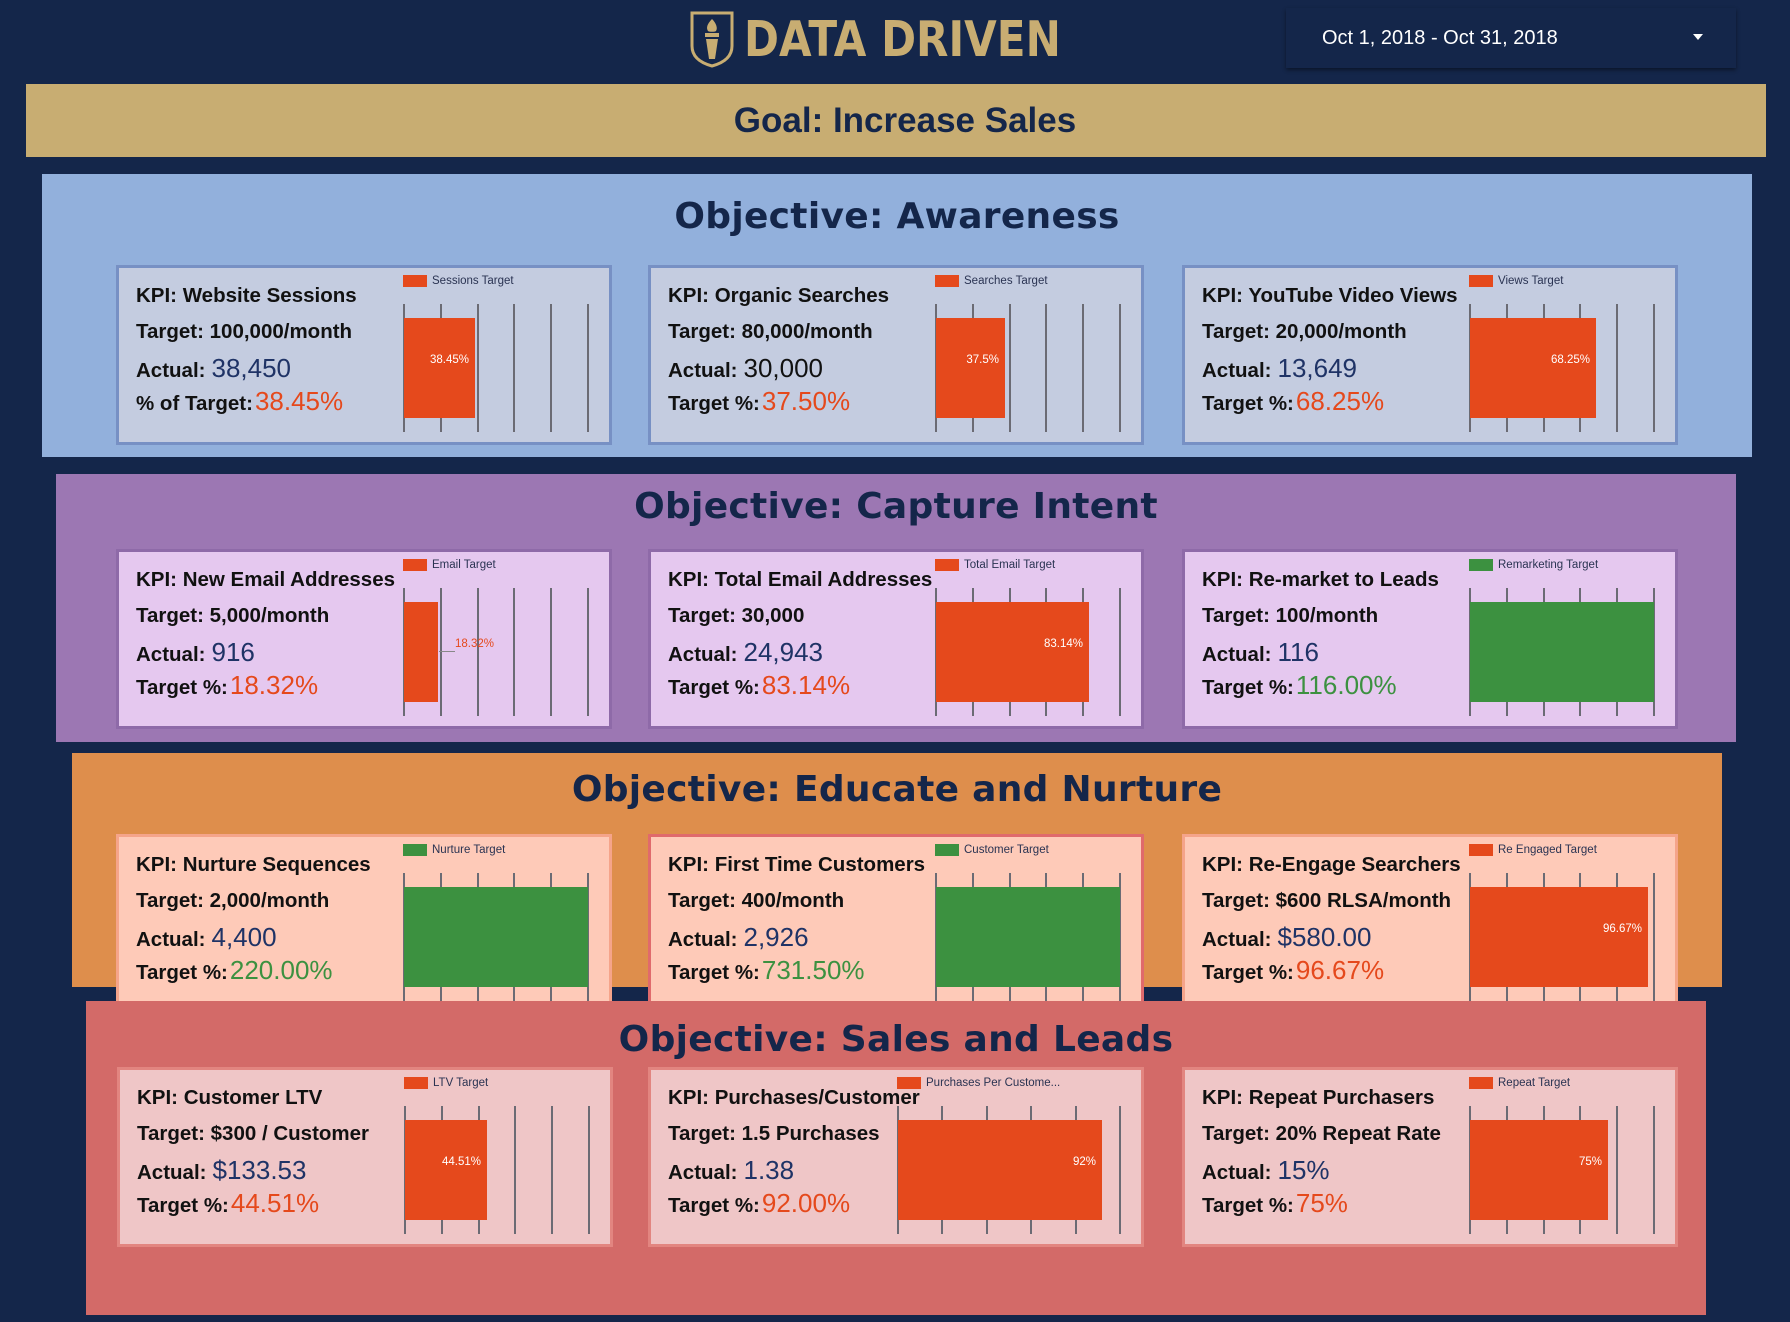 The image size is (1790, 1322). Describe the element at coordinates (992, 850) in the screenshot. I see `chart-legend: Customer Target` at that location.